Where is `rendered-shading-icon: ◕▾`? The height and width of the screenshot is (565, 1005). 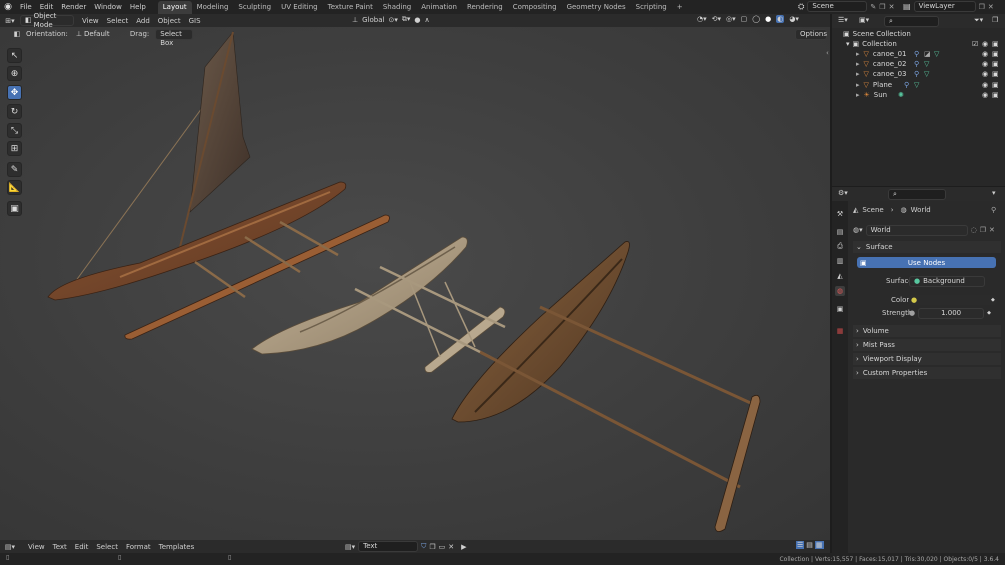 rendered-shading-icon: ◕▾ is located at coordinates (794, 19).